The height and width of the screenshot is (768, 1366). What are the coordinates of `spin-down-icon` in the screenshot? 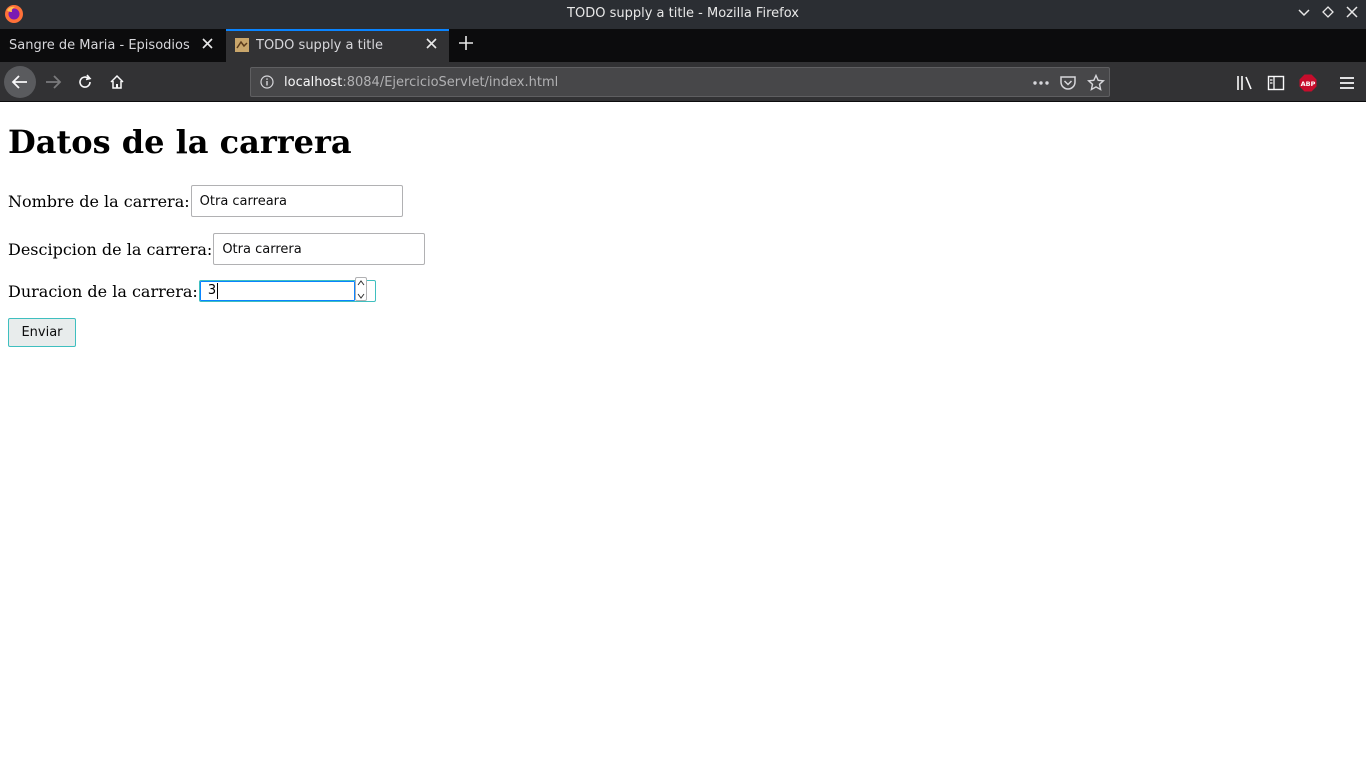 It's located at (361, 297).